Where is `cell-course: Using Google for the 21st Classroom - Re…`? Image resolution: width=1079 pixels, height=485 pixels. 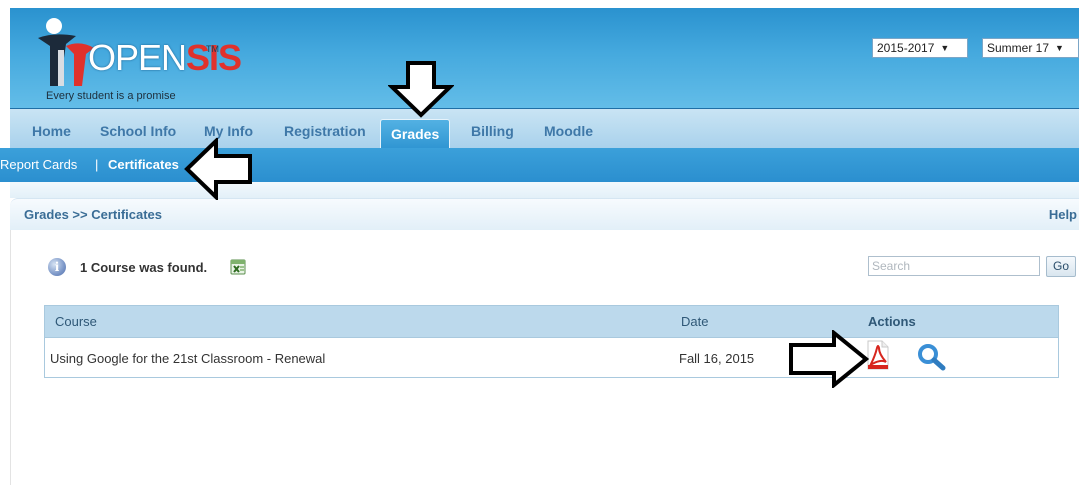
cell-course: Using Google for the 21st Classroom - Re… is located at coordinates (188, 358).